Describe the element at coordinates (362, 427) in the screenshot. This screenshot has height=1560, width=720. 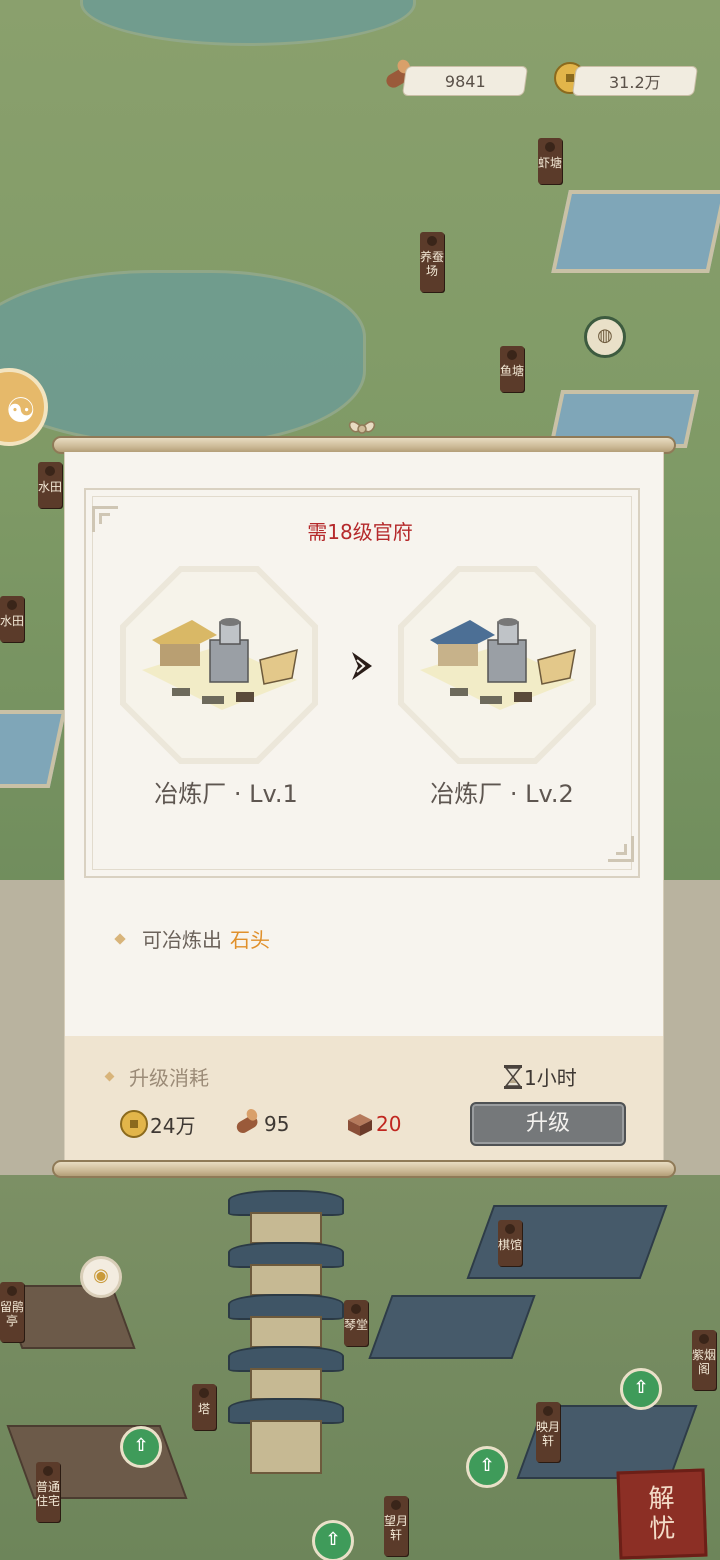
I see `scroll-knot-icon` at that location.